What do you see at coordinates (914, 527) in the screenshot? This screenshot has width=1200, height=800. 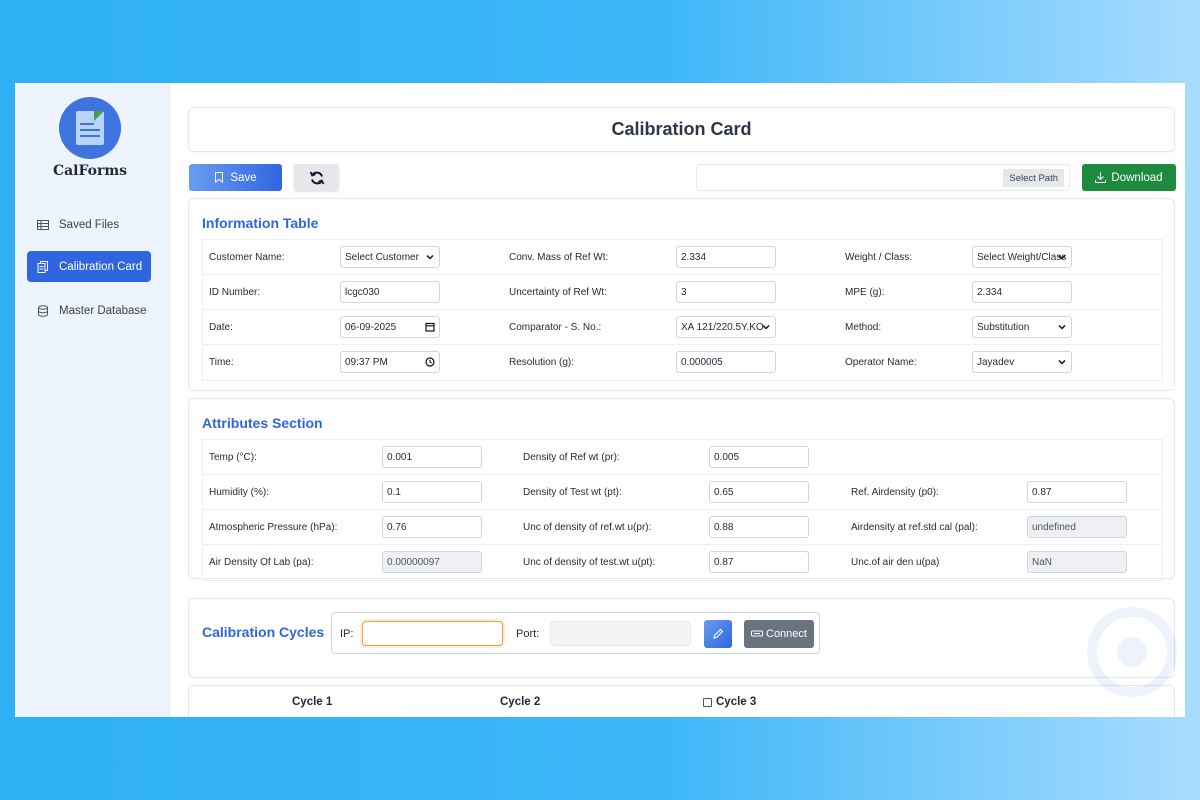 I see `airdensity-ref-std-label: Airdensity at ref.std cal (pal):` at bounding box center [914, 527].